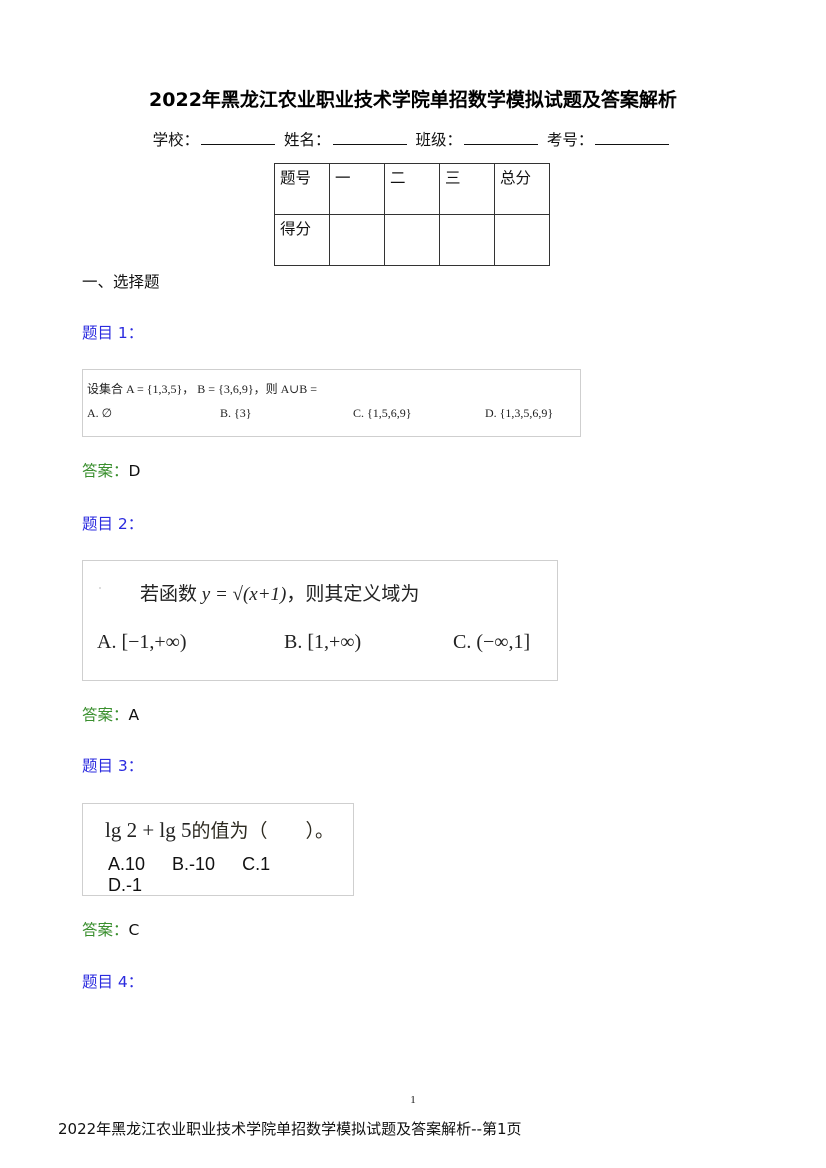 Image resolution: width=826 pixels, height=1168 pixels. I want to click on question-label: 题目 3：, so click(113, 766).